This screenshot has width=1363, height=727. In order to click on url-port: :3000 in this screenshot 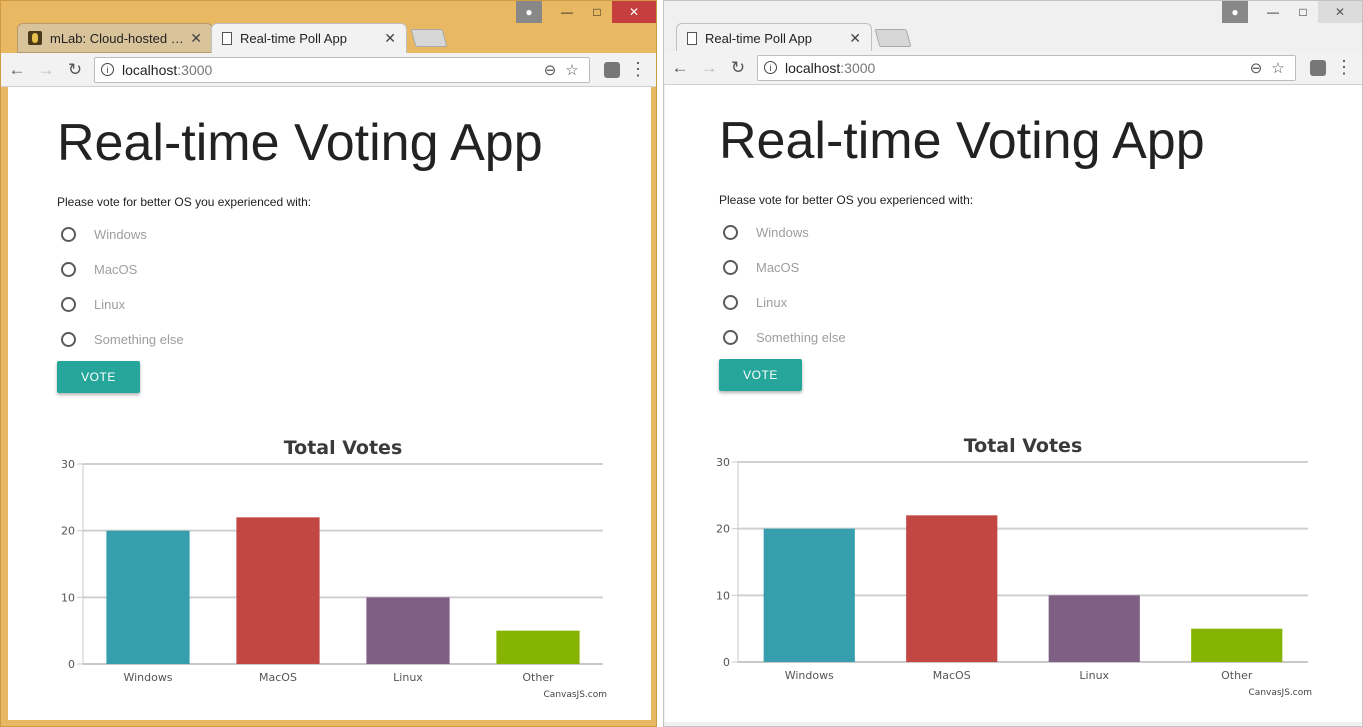, I will do `click(858, 67)`.